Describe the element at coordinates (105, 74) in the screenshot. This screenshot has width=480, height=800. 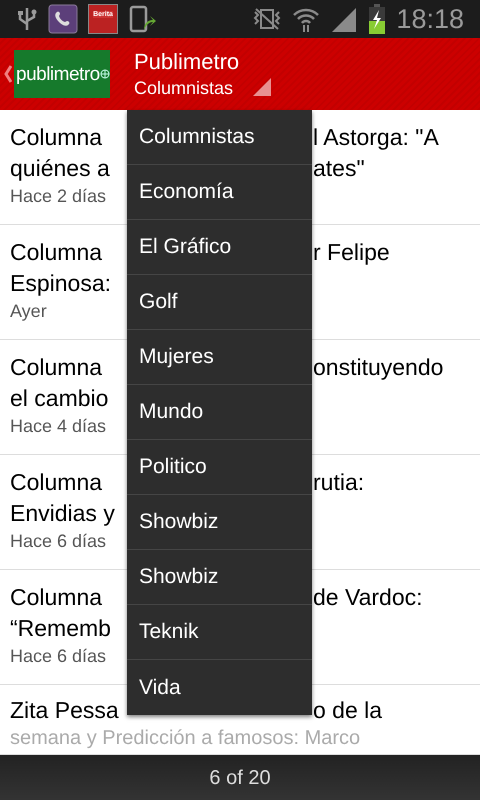
I see `globe-icon` at that location.